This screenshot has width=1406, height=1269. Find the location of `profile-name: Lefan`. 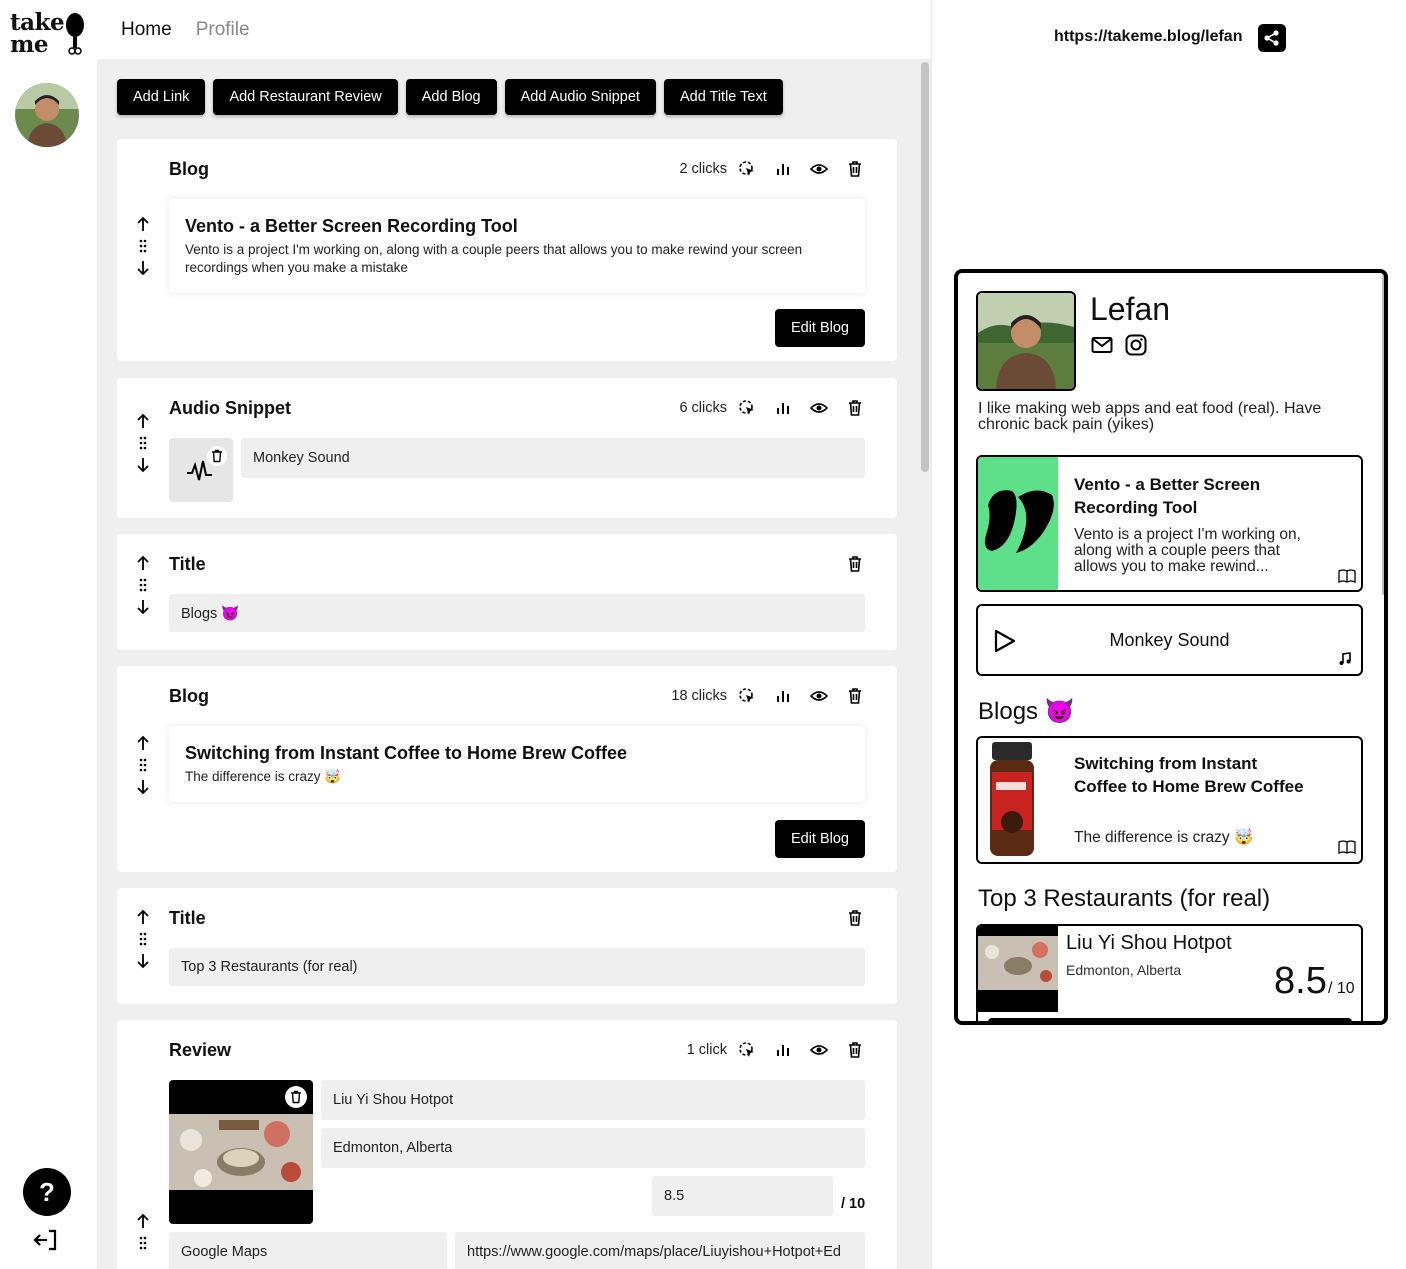

profile-name: Lefan is located at coordinates (1130, 309).